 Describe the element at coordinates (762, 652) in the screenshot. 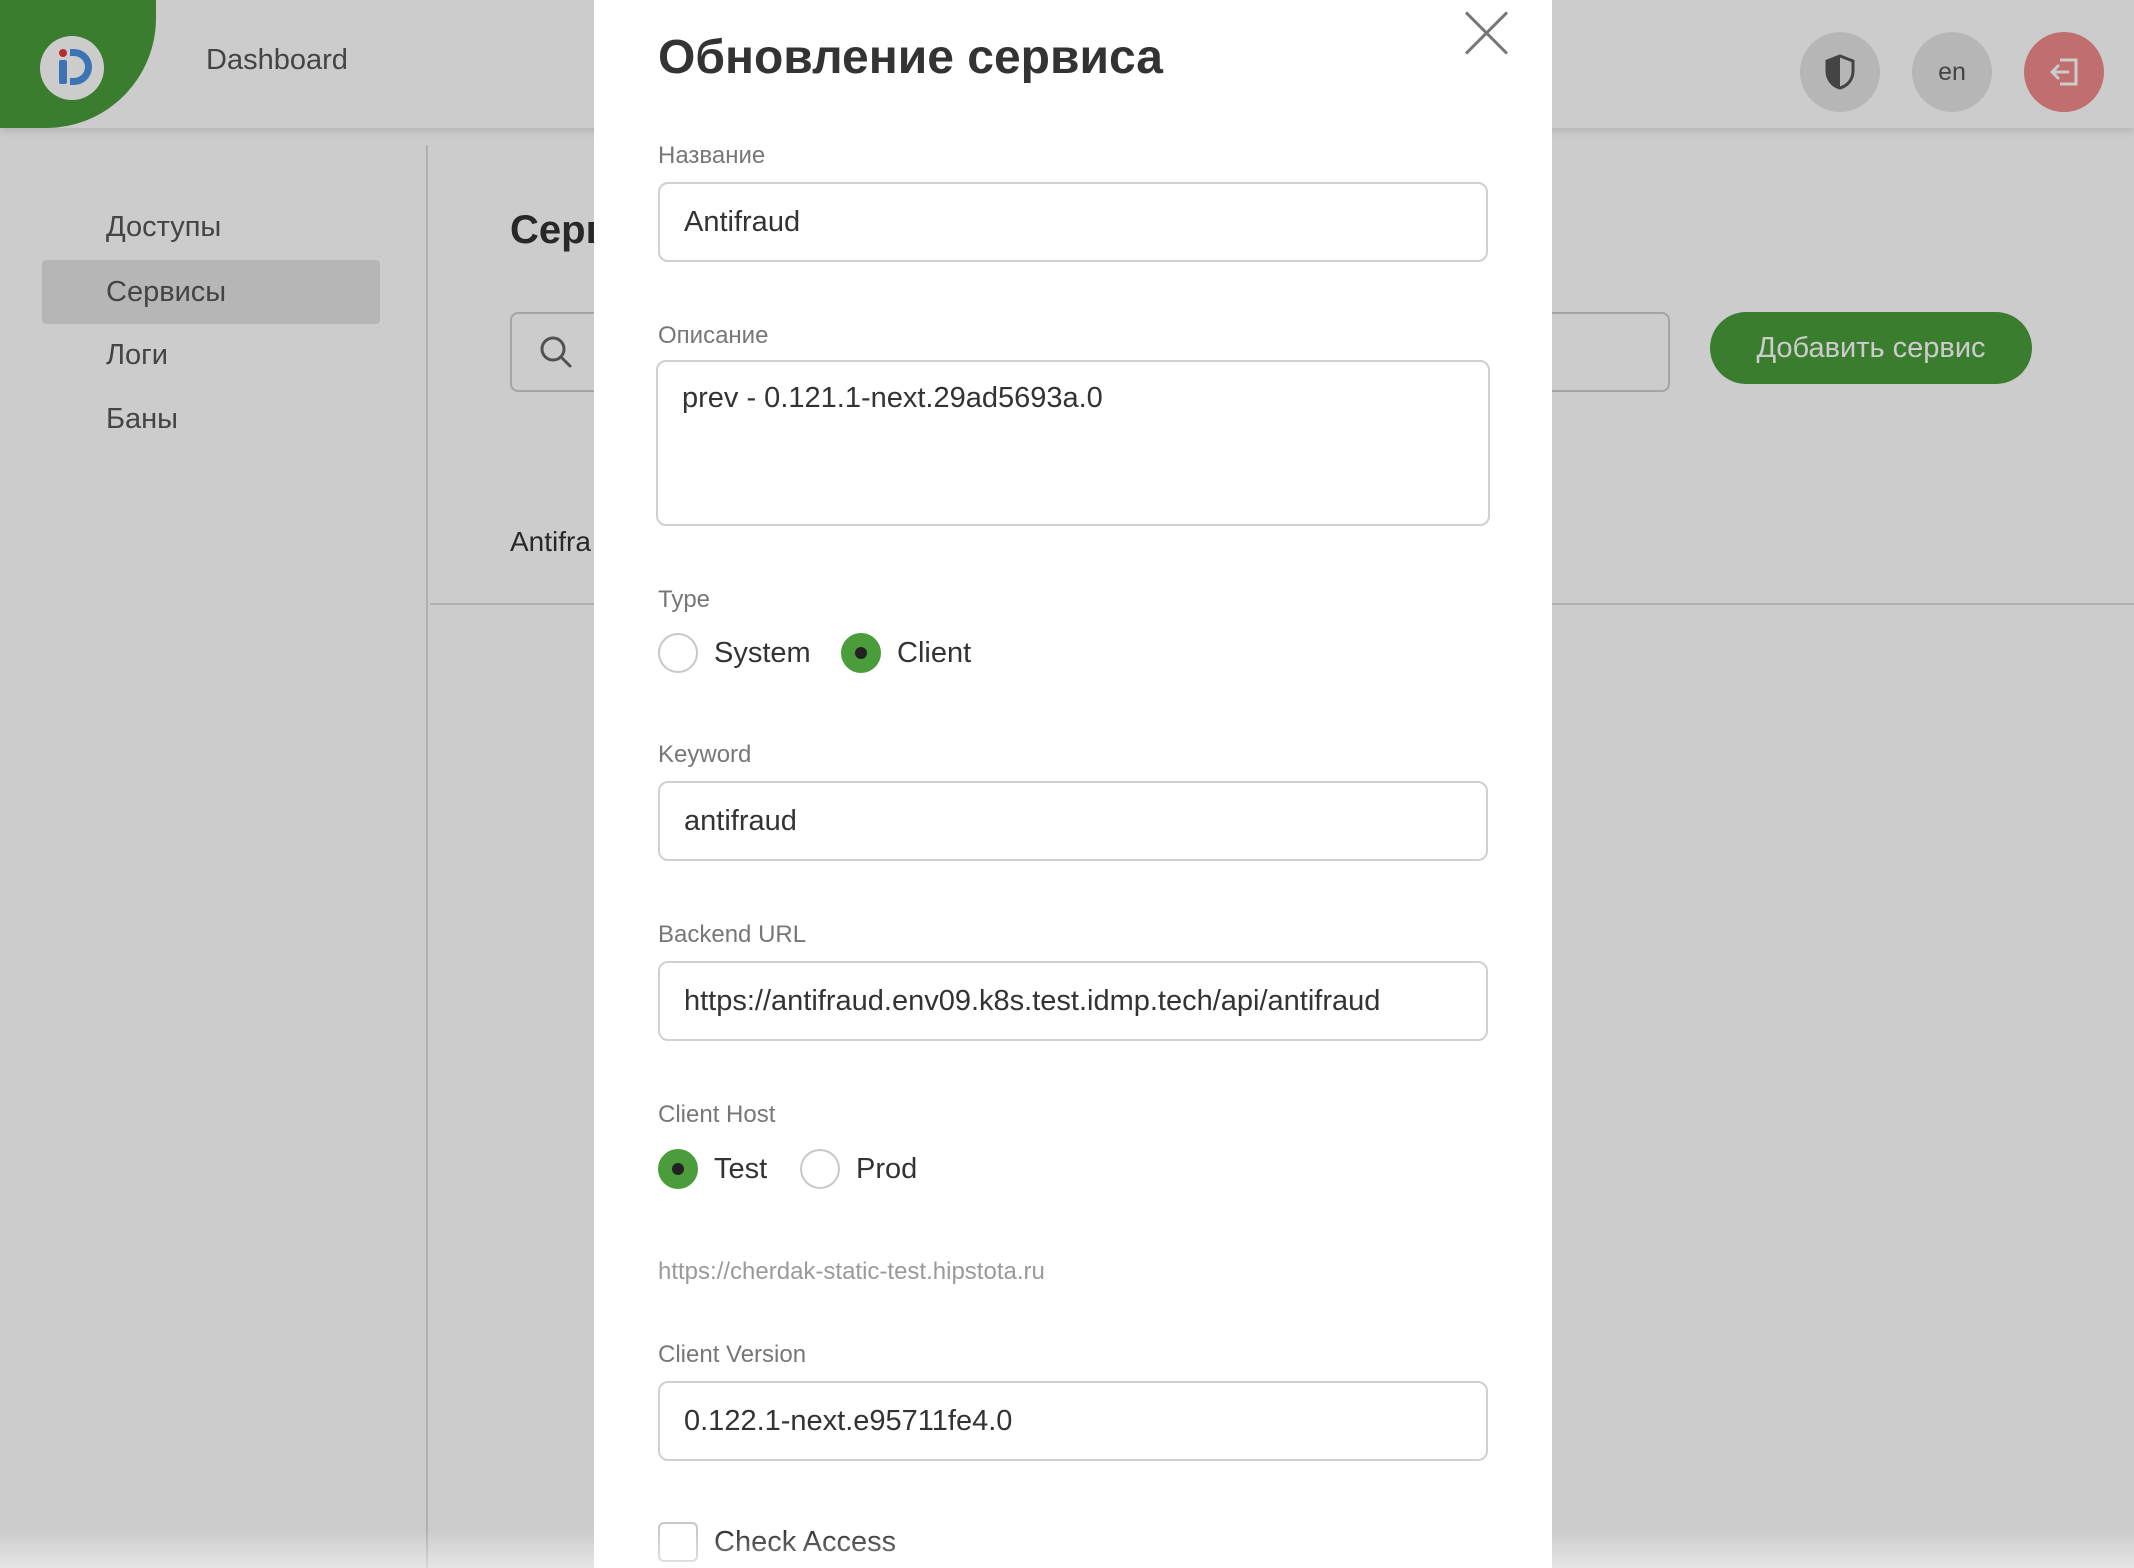

I see `radio-label: System` at that location.